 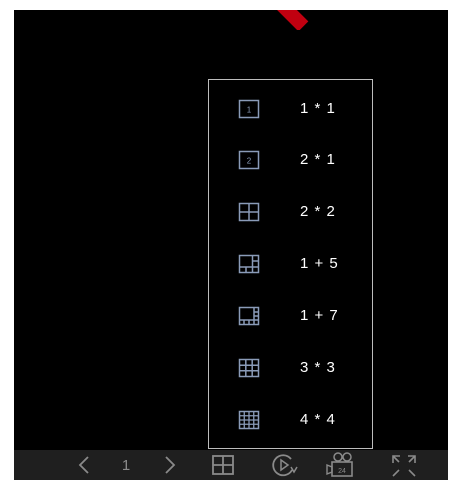 I want to click on layout-option-3x3: 3 * 3, so click(x=290, y=368).